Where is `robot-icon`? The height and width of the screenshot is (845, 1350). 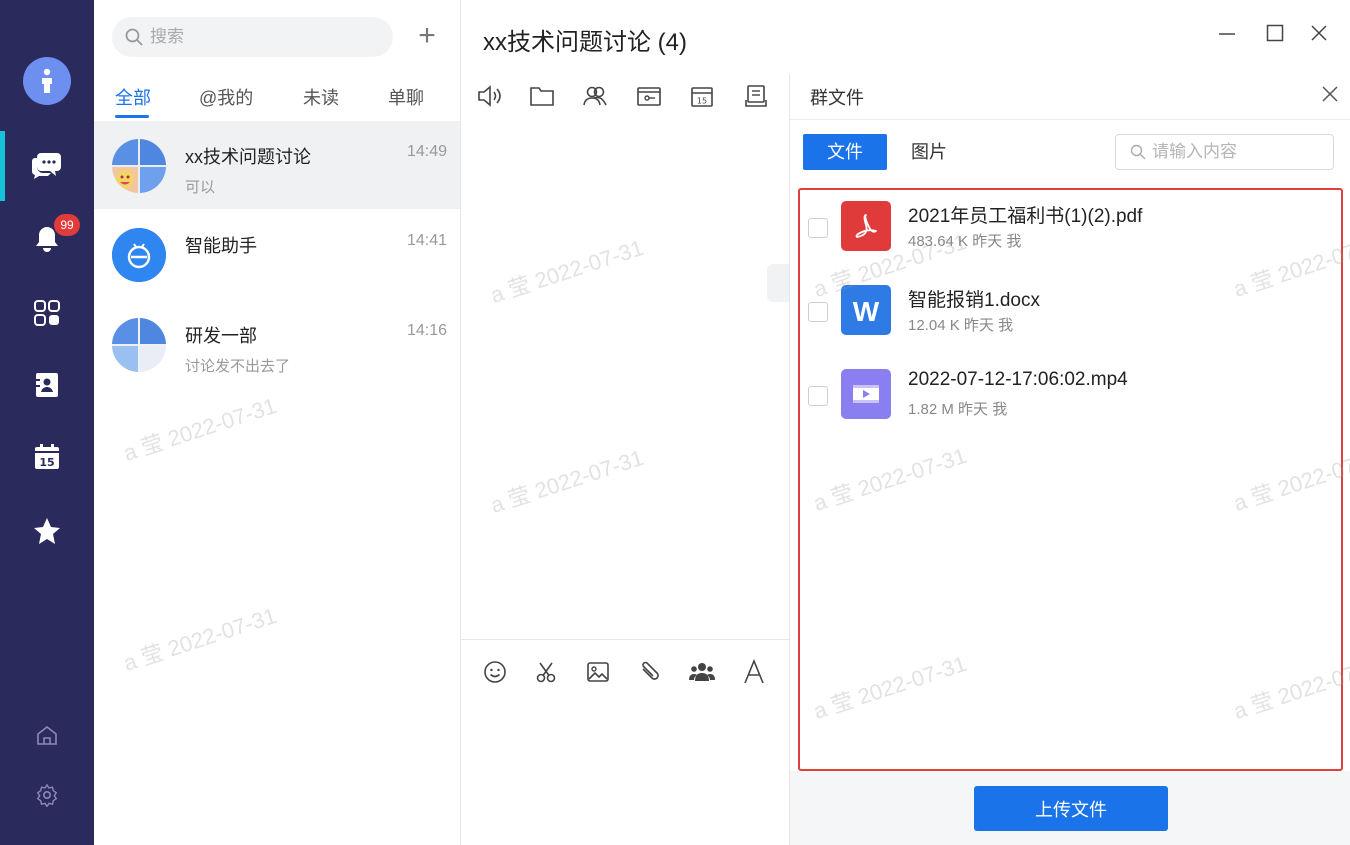 robot-icon is located at coordinates (139, 255).